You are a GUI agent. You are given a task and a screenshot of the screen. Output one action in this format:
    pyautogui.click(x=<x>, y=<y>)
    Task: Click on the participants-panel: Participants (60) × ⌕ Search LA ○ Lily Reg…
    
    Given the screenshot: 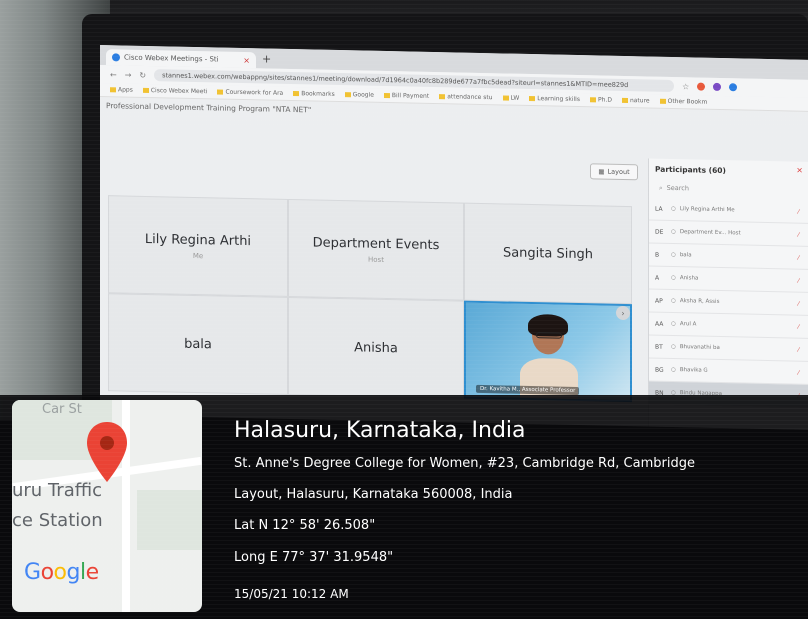 What is the action you would take?
    pyautogui.click(x=728, y=294)
    